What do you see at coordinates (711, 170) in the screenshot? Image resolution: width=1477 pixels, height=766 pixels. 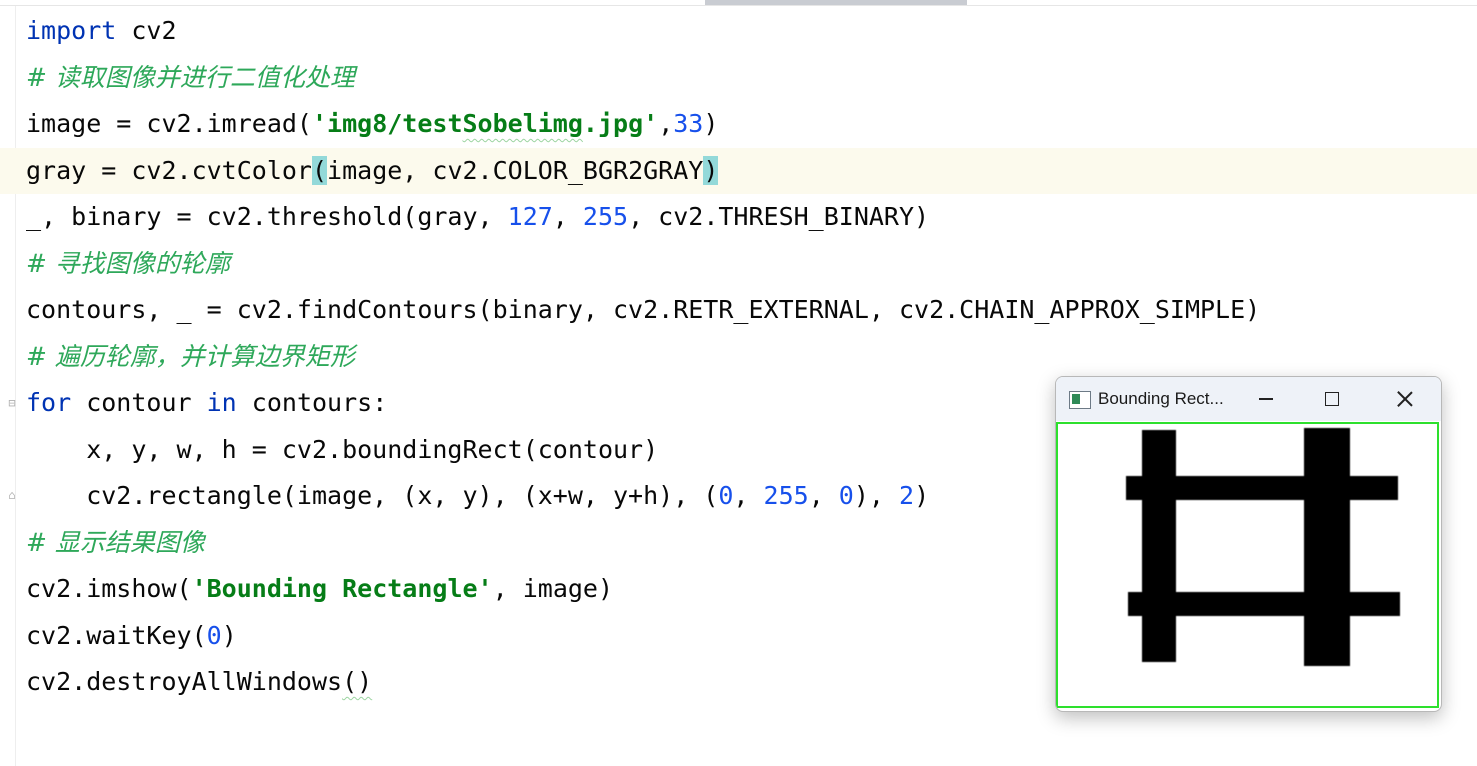 I see `matched-bracket-close: )` at bounding box center [711, 170].